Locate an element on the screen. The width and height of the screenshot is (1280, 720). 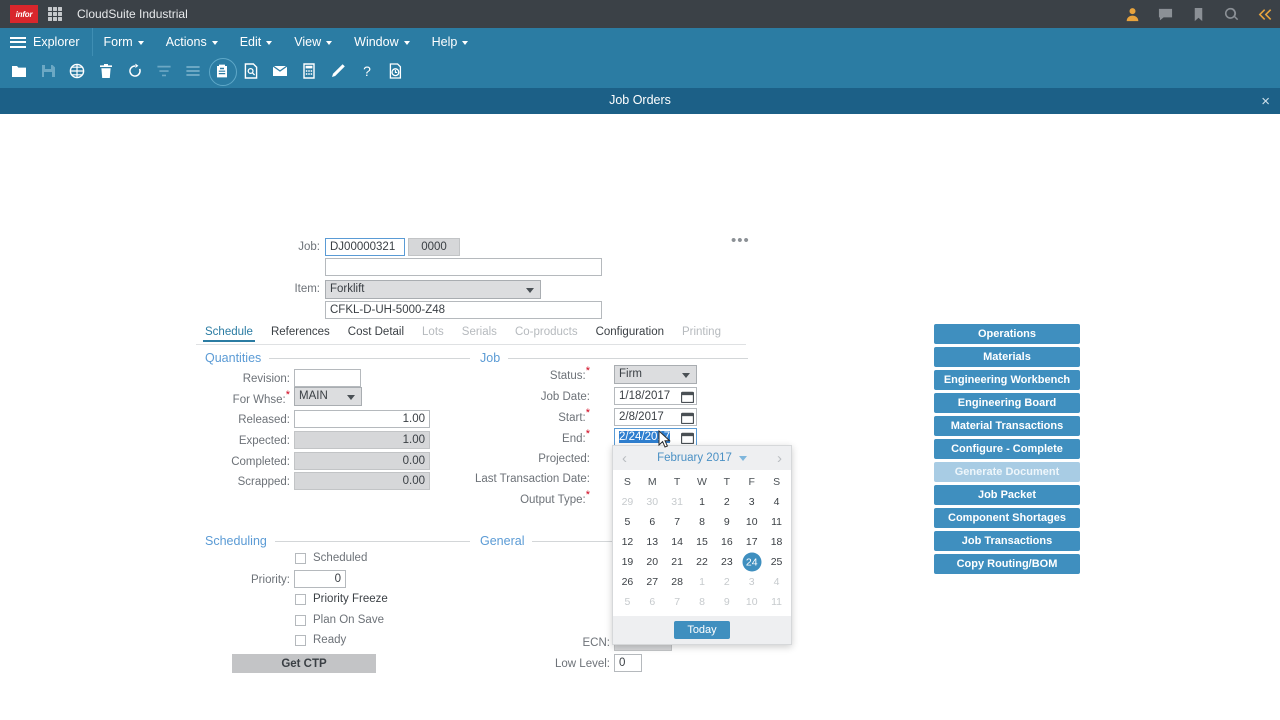
open-folder-icon is located at coordinates (18, 71).